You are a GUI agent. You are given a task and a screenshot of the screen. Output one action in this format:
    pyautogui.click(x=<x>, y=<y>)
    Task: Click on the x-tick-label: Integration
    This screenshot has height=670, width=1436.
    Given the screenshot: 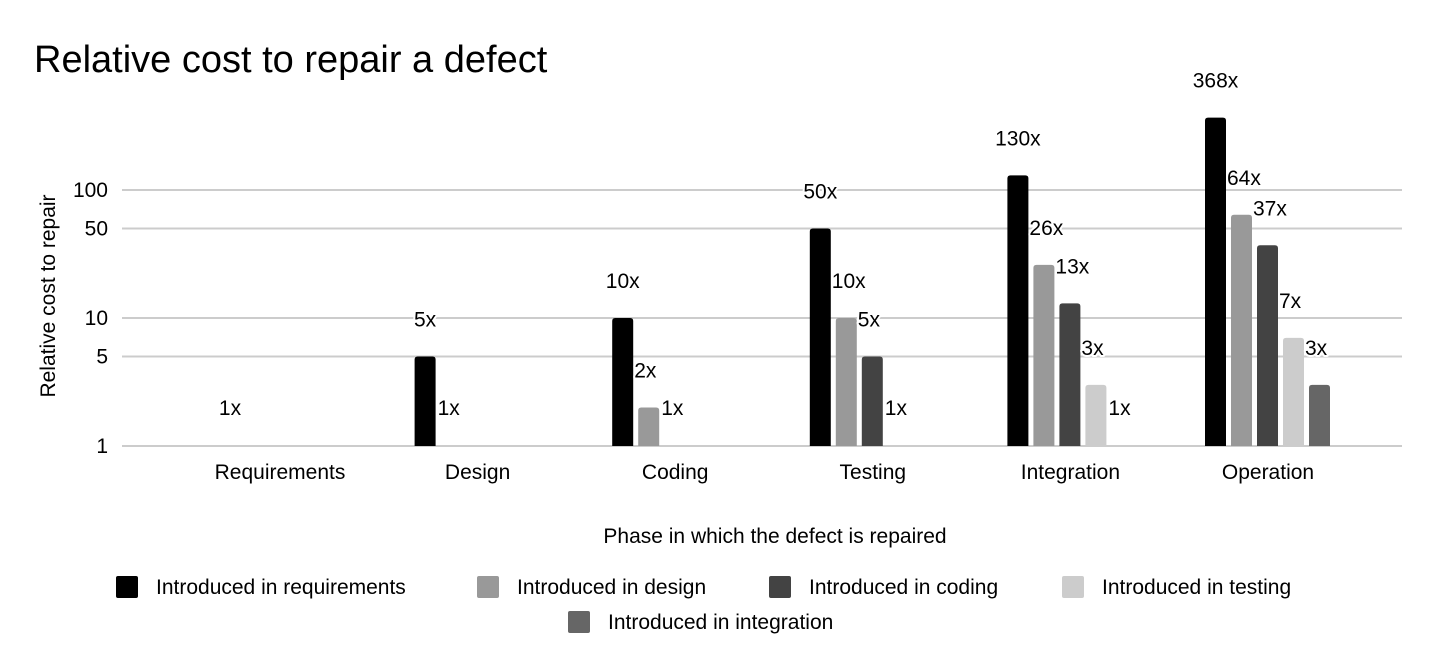 What is the action you would take?
    pyautogui.click(x=1070, y=472)
    